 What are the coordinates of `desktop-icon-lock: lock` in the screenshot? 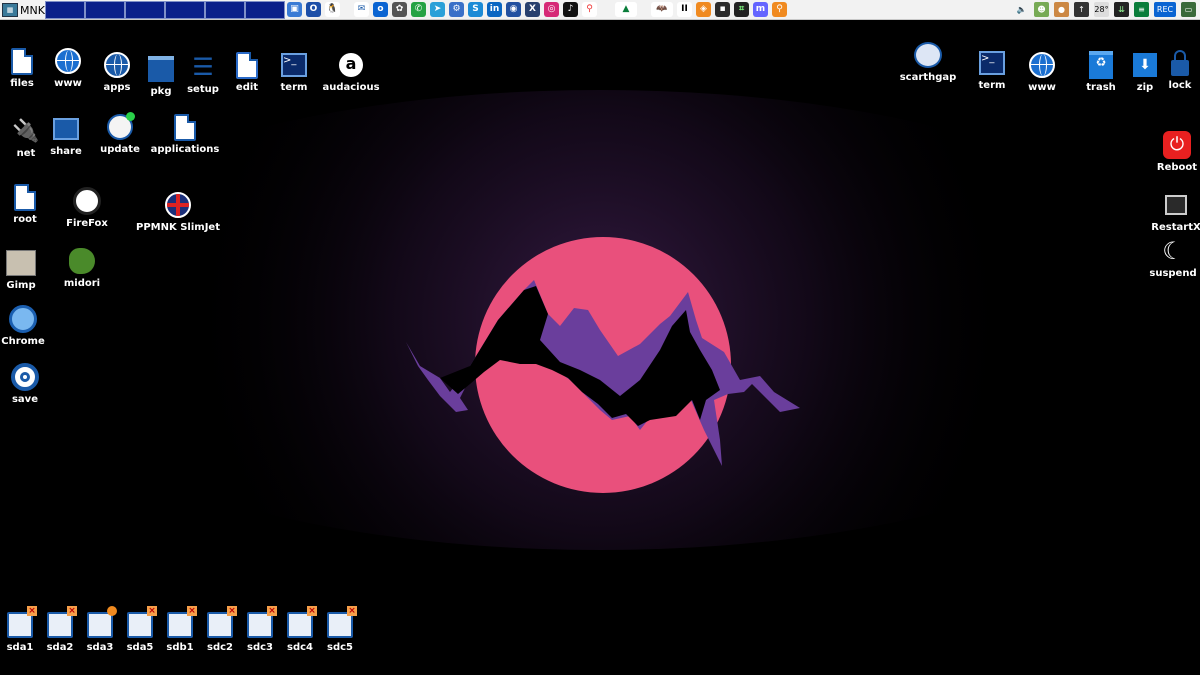 It's located at (1172, 69).